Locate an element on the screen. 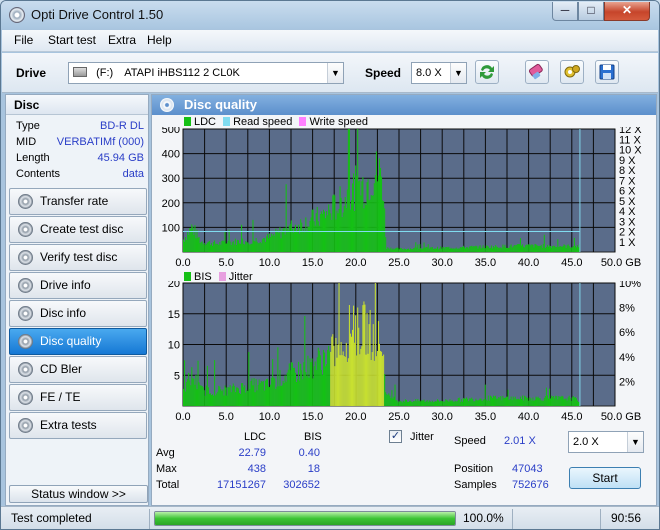 Image resolution: width=660 pixels, height=530 pixels. nav-create-test-disc: Create test disc is located at coordinates (78, 229).